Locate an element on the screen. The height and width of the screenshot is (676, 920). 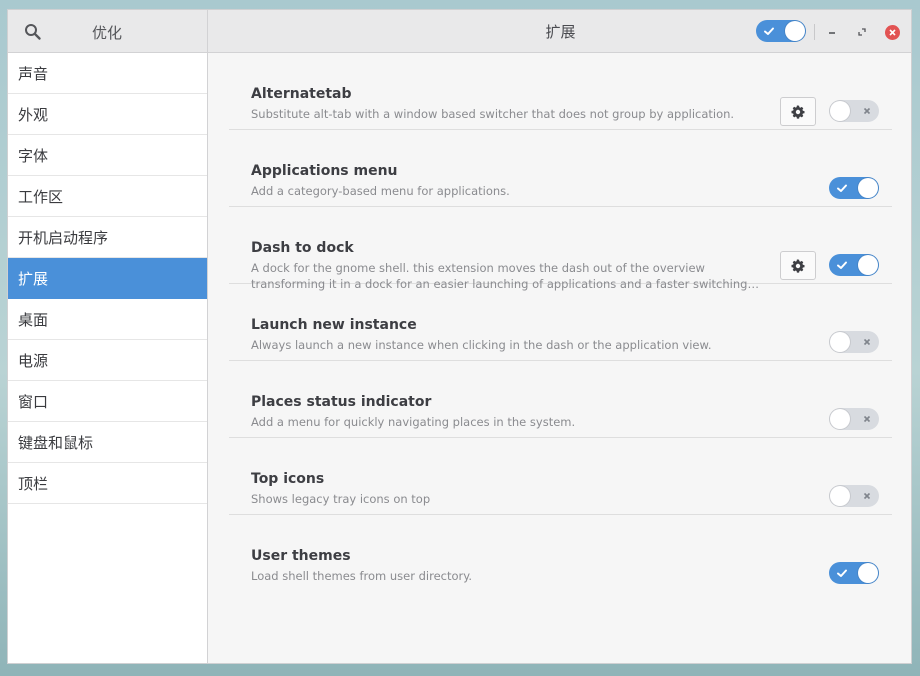
sidebar-item-extensions: 扩展 is located at coordinates (107, 278).